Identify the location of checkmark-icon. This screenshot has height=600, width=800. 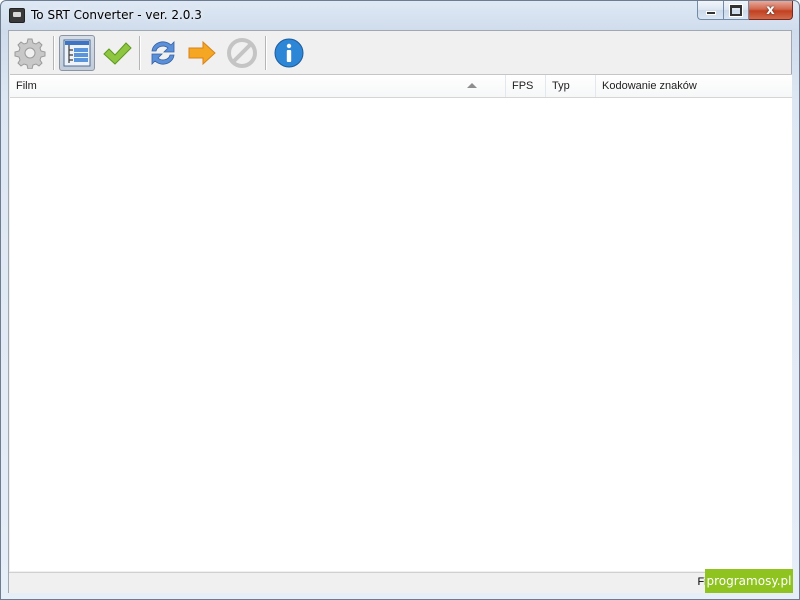
(117, 53).